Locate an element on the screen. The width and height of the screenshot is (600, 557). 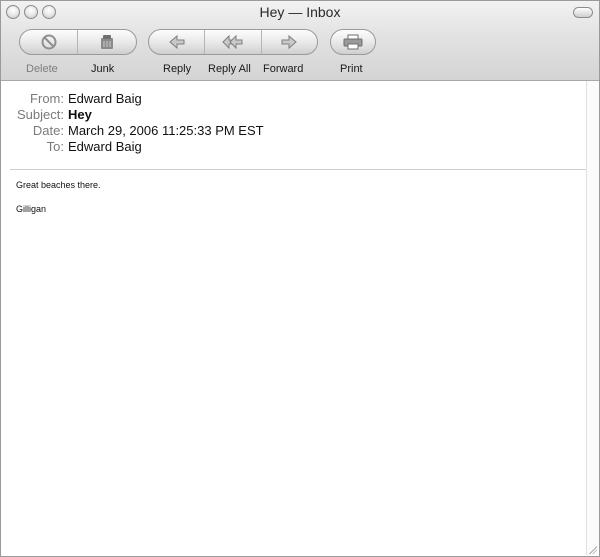
delete-button is located at coordinates (49, 42).